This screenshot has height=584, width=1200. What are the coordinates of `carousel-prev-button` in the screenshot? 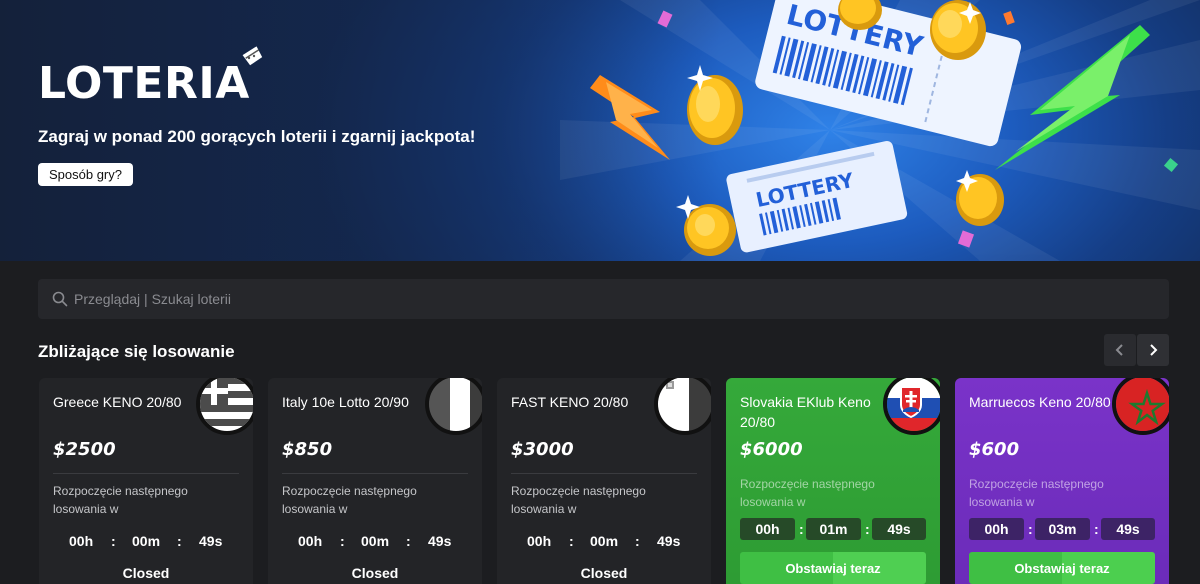 It's located at (1120, 350).